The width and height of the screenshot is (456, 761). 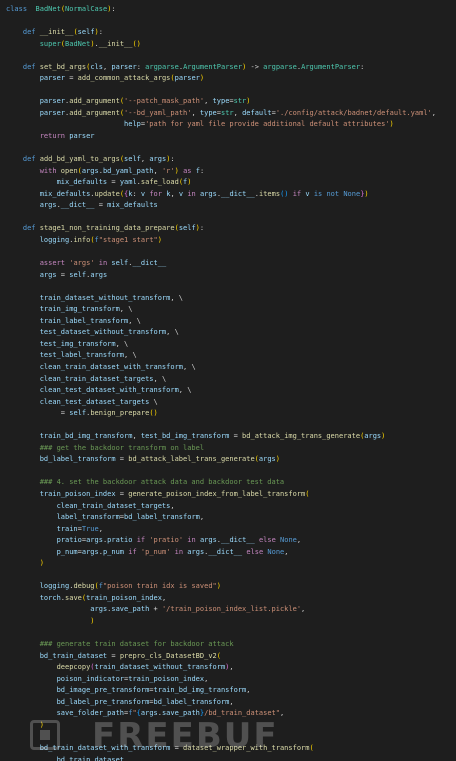 I want to click on code-line: def __init__(self):, so click(x=221, y=33).